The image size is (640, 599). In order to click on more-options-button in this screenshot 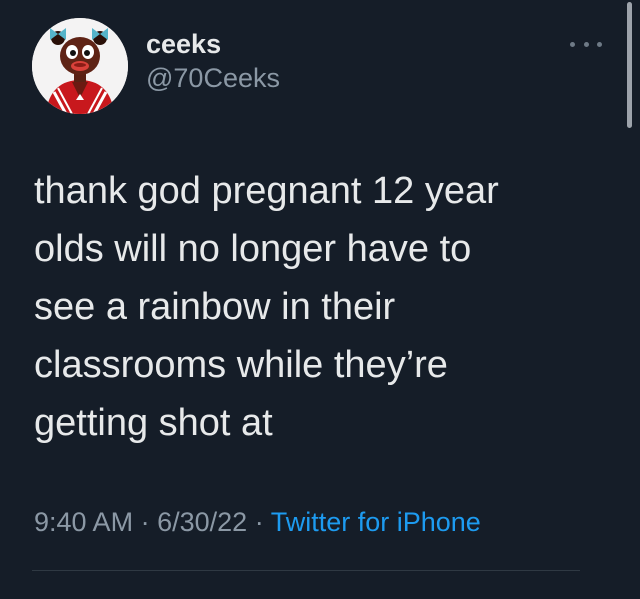, I will do `click(586, 44)`.